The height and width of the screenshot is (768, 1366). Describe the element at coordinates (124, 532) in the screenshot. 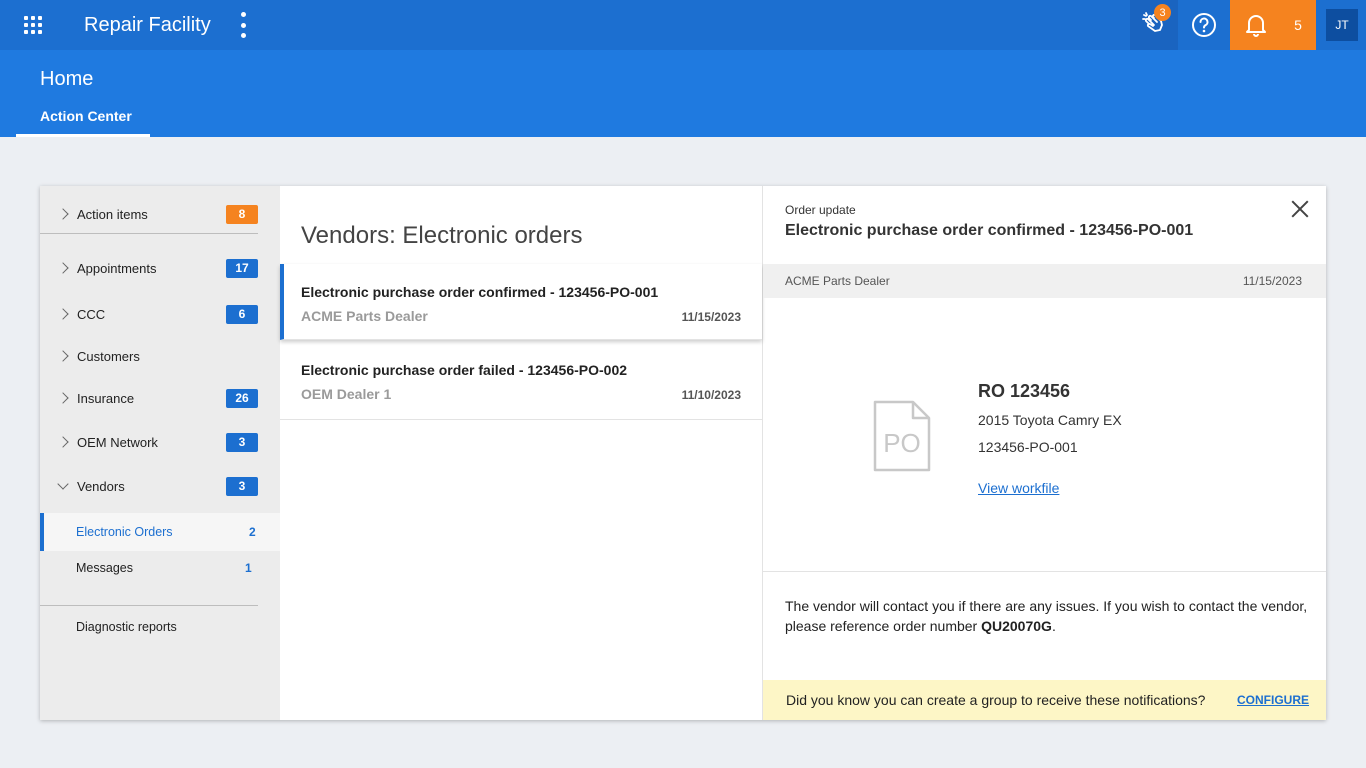

I see `sidebar-item-label: Electronic Orders` at that location.